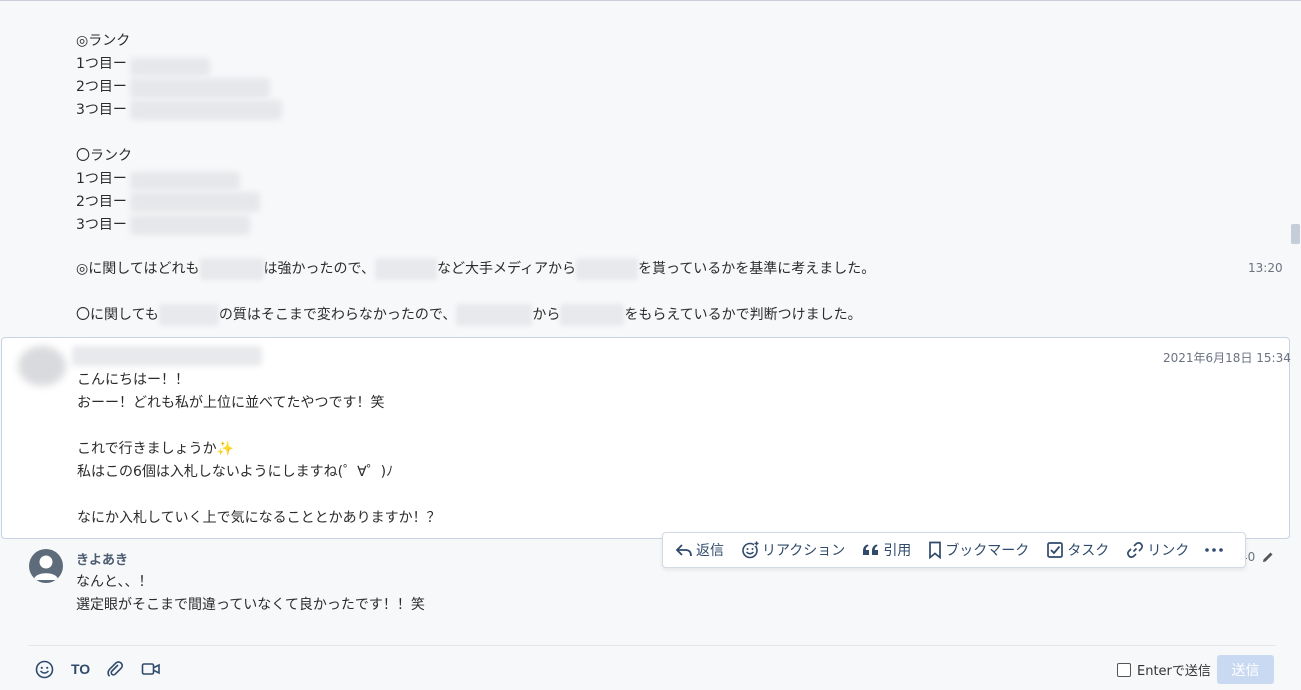 The image size is (1301, 690). I want to click on rank2-item-1: 1つ目ー, so click(101, 179).